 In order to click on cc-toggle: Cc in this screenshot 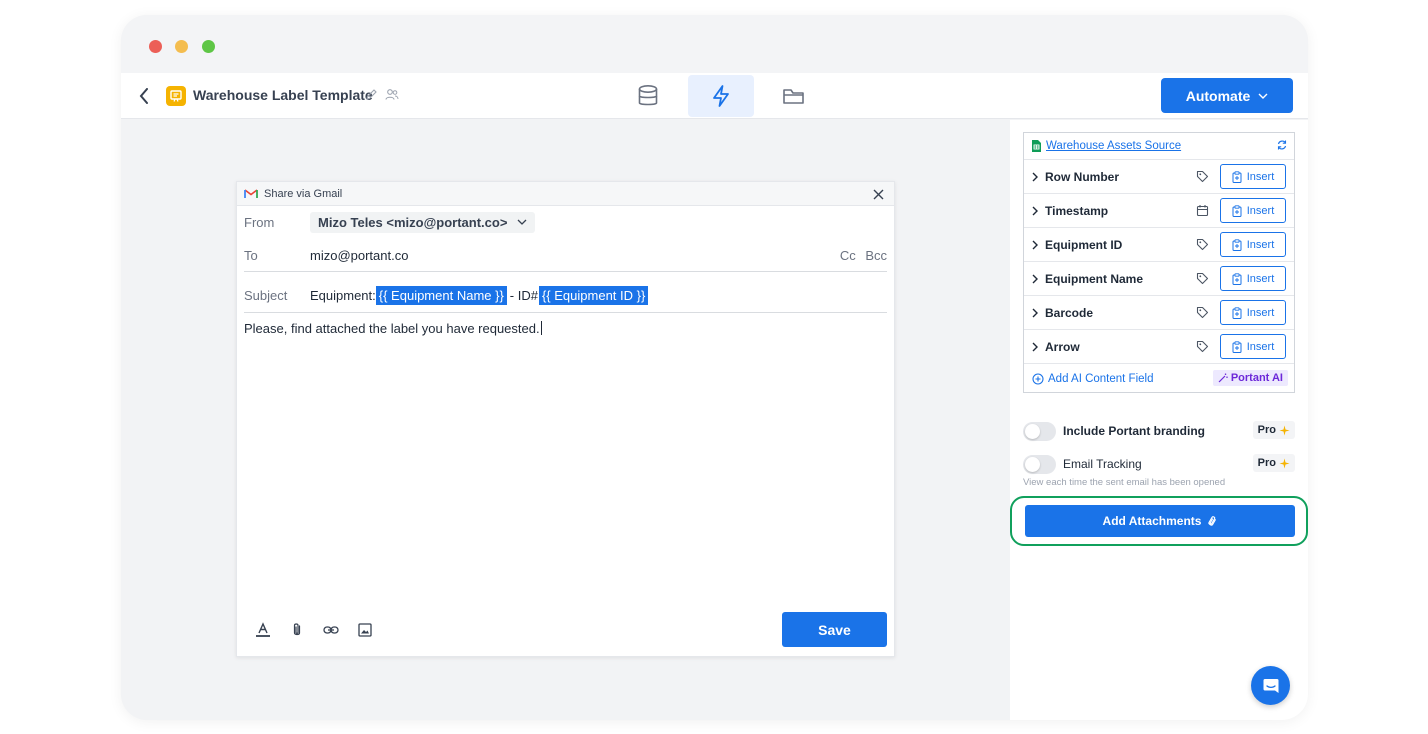, I will do `click(848, 255)`.